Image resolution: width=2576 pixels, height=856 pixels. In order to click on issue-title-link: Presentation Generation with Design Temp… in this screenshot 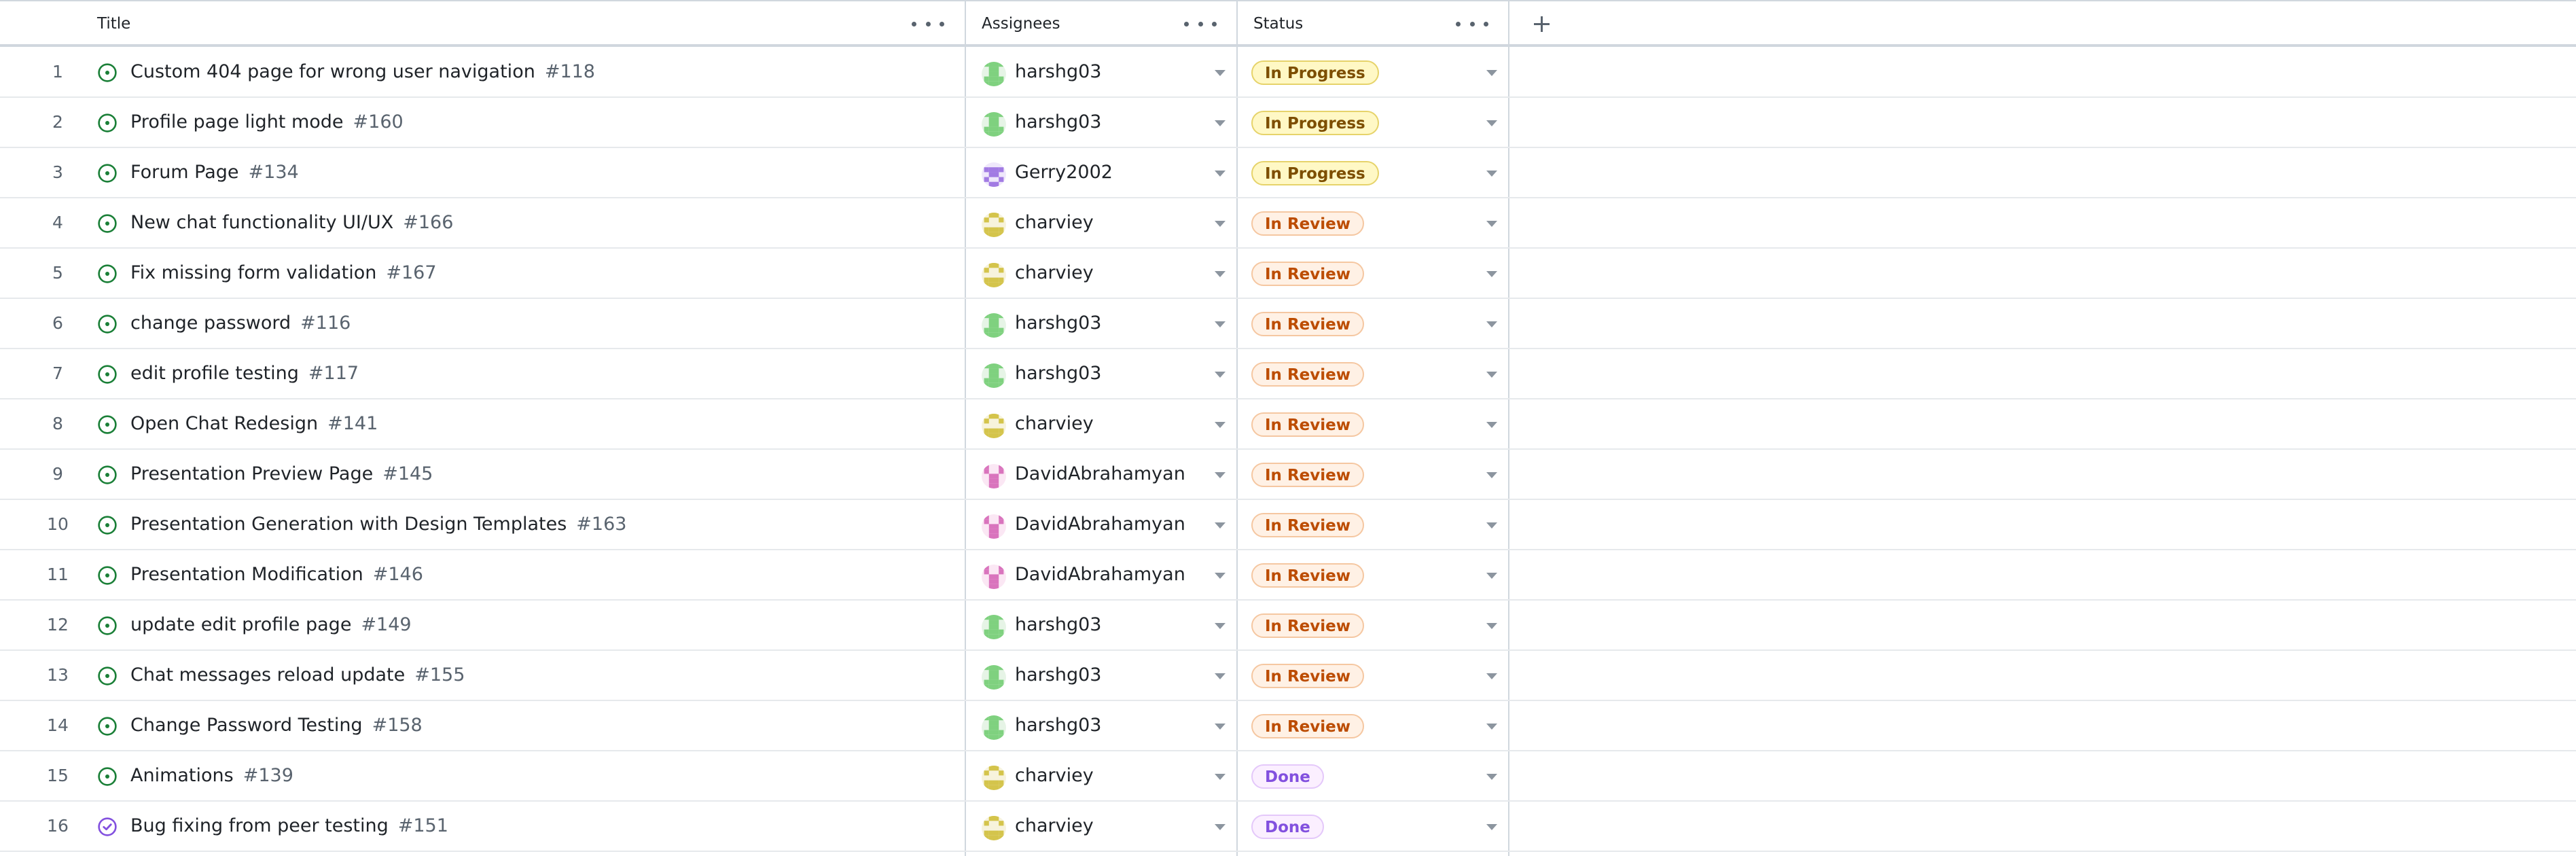, I will do `click(378, 524)`.